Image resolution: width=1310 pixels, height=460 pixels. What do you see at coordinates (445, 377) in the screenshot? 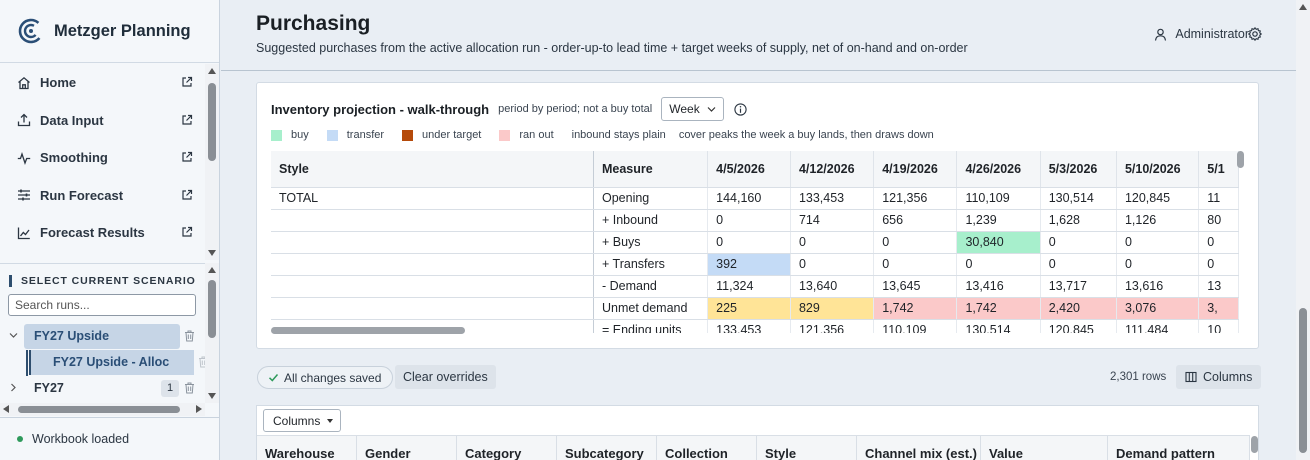
I see `clear-overrides-button: Clear overrides` at bounding box center [445, 377].